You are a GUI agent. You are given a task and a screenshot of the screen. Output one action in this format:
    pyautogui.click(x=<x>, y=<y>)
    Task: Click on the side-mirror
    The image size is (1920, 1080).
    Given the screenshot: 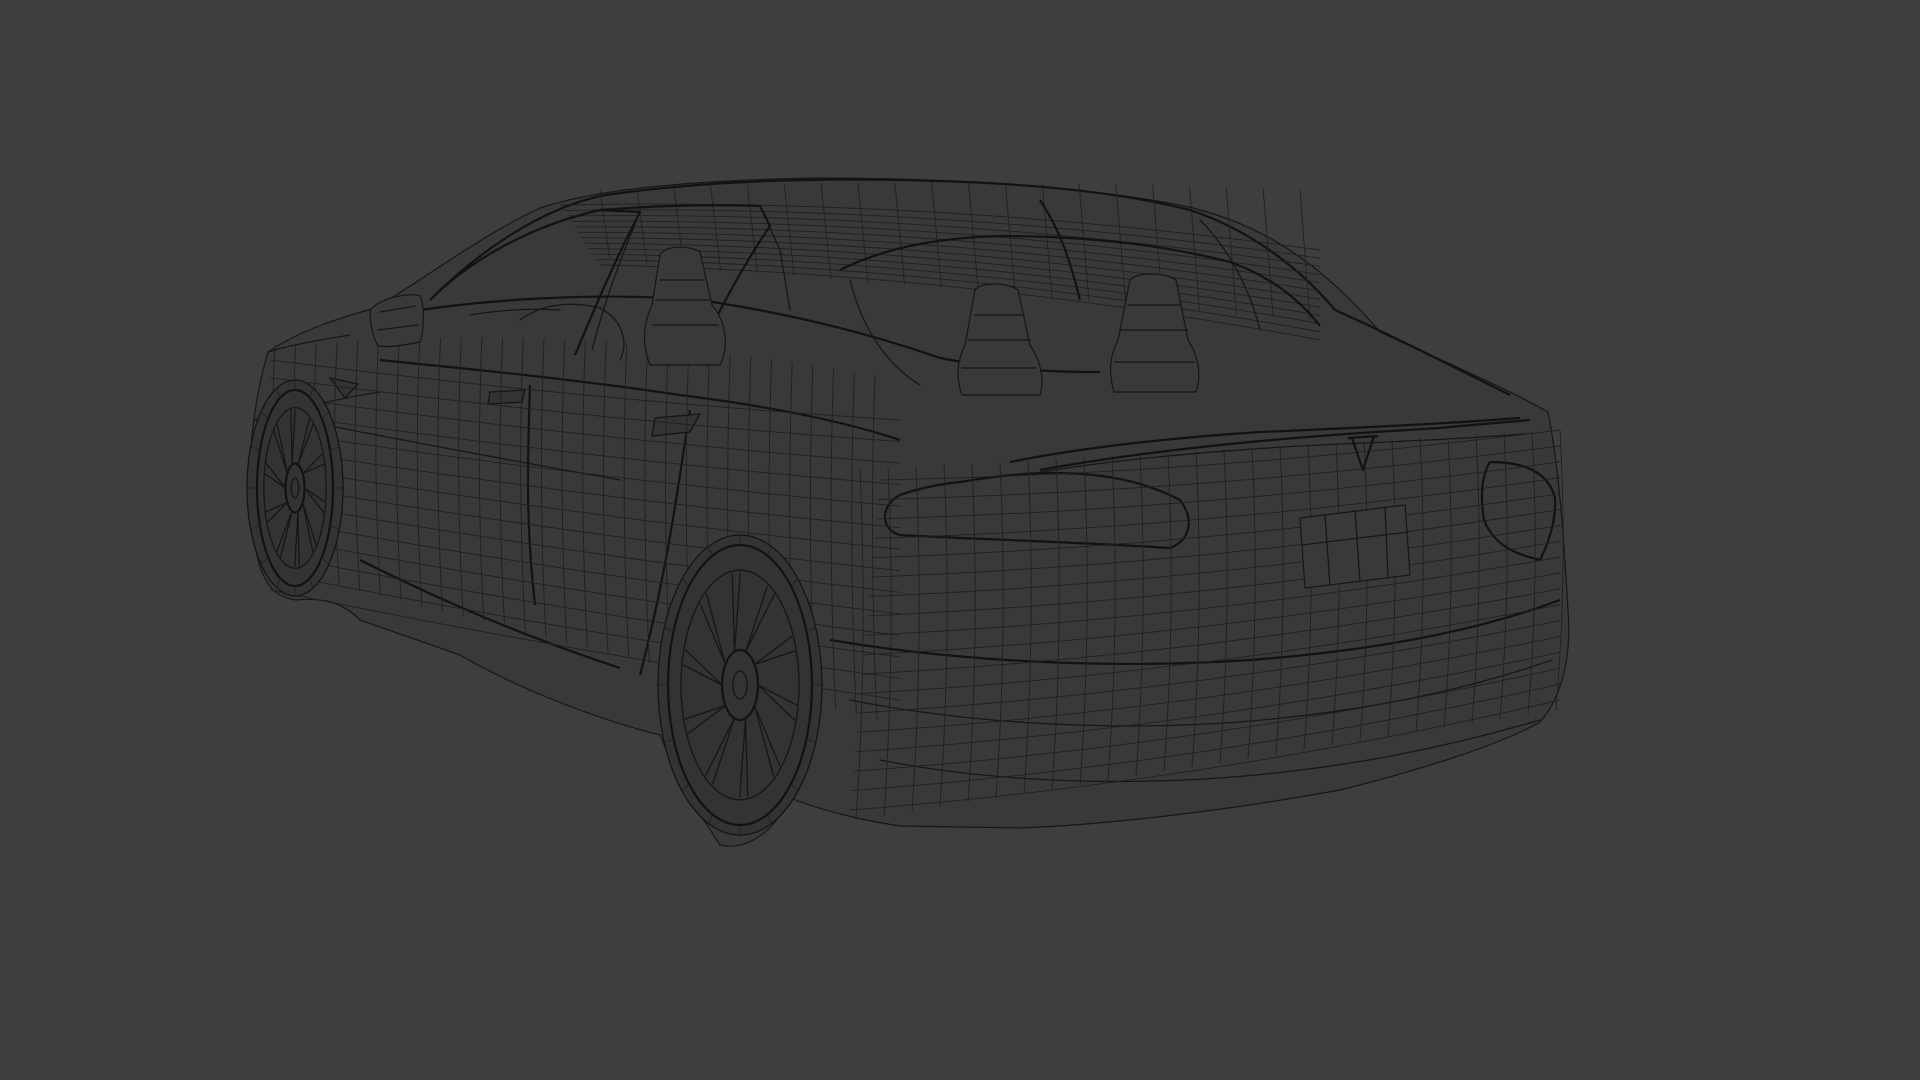 What is the action you would take?
    pyautogui.click(x=396, y=321)
    